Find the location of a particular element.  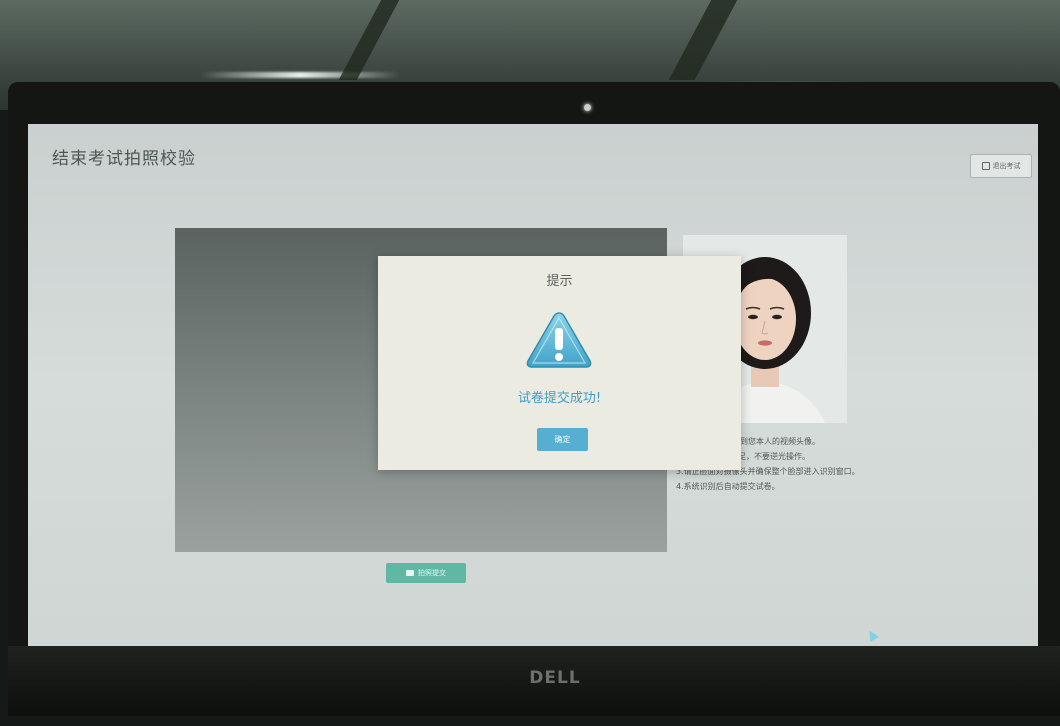

confirm-button: 确定 is located at coordinates (562, 439).